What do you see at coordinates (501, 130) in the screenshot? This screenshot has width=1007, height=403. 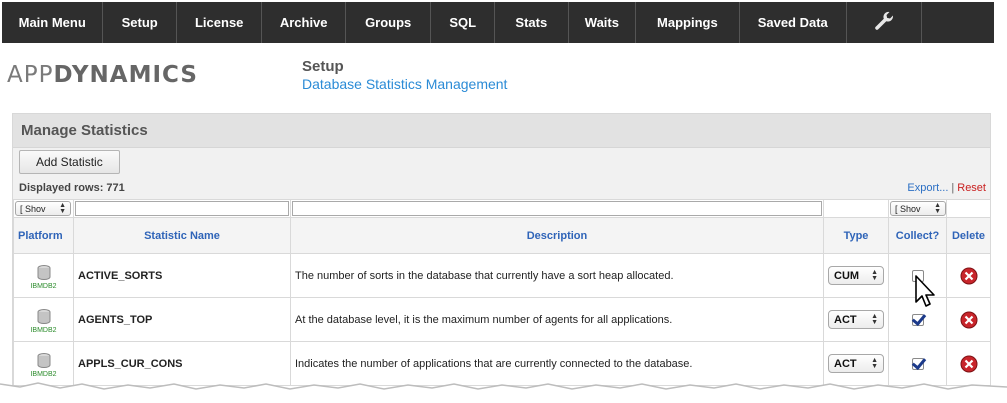 I see `panel-title: Manage Statistics` at bounding box center [501, 130].